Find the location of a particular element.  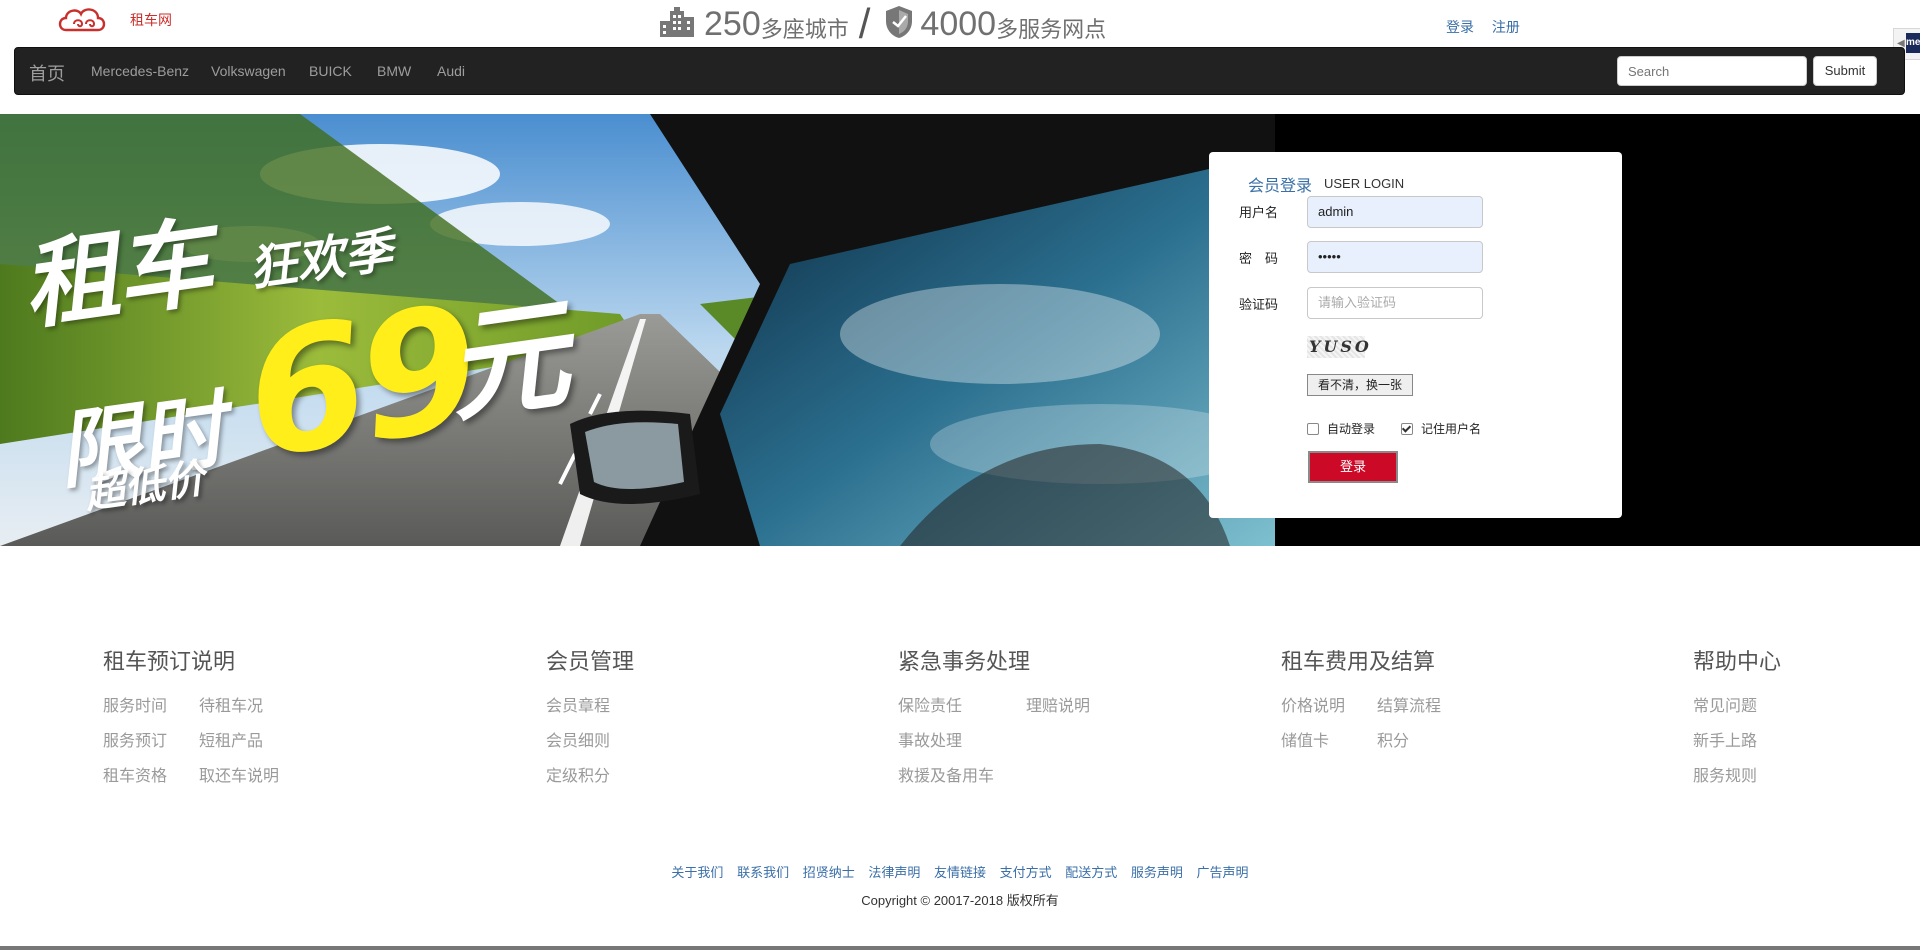

bottom-link-friends: 友情链接 is located at coordinates (960, 872).